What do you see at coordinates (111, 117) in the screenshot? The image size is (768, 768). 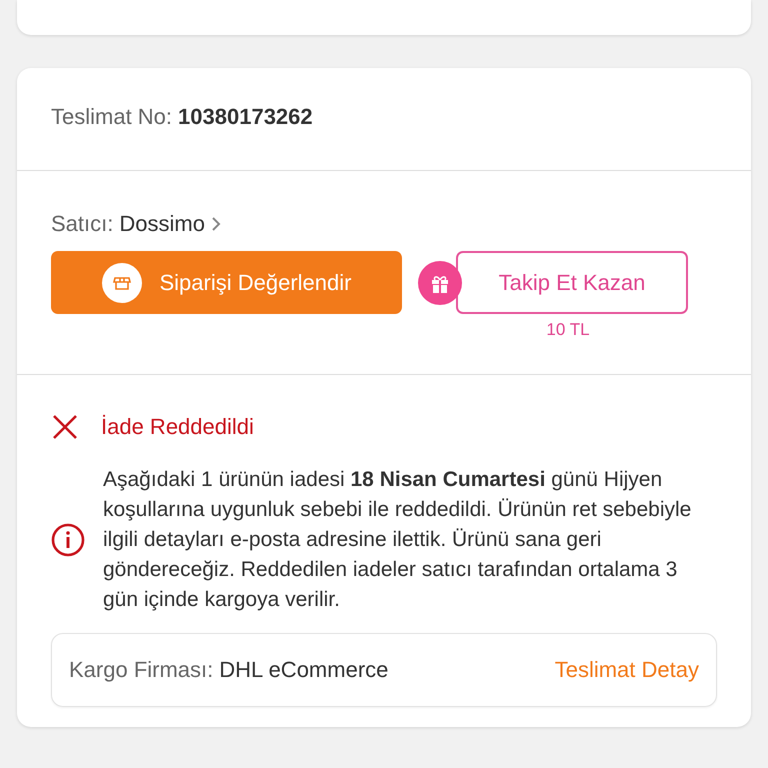 I see `delivery-label: Teslimat No:` at bounding box center [111, 117].